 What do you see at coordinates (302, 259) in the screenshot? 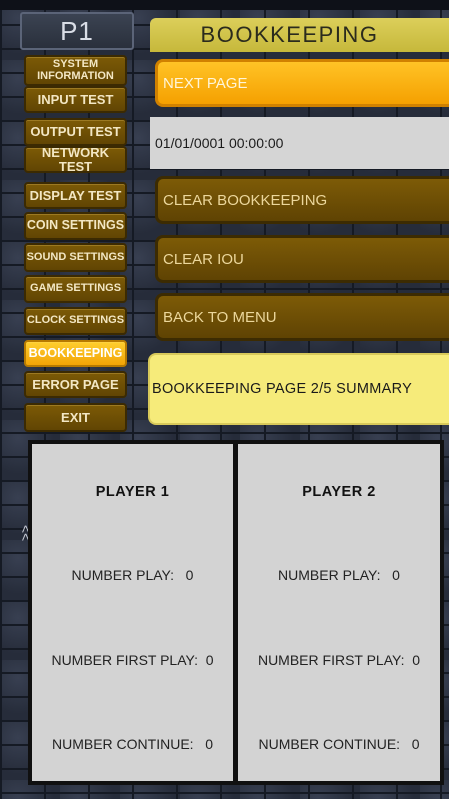
I see `clear-iou-button: CLEAR IOU` at bounding box center [302, 259].